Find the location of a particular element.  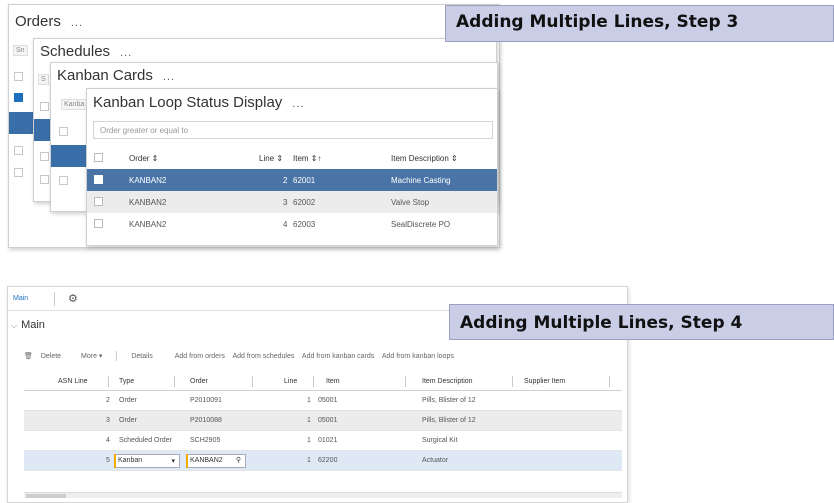

add-from-schedules-button: Add from schedules is located at coordinates (263, 356).